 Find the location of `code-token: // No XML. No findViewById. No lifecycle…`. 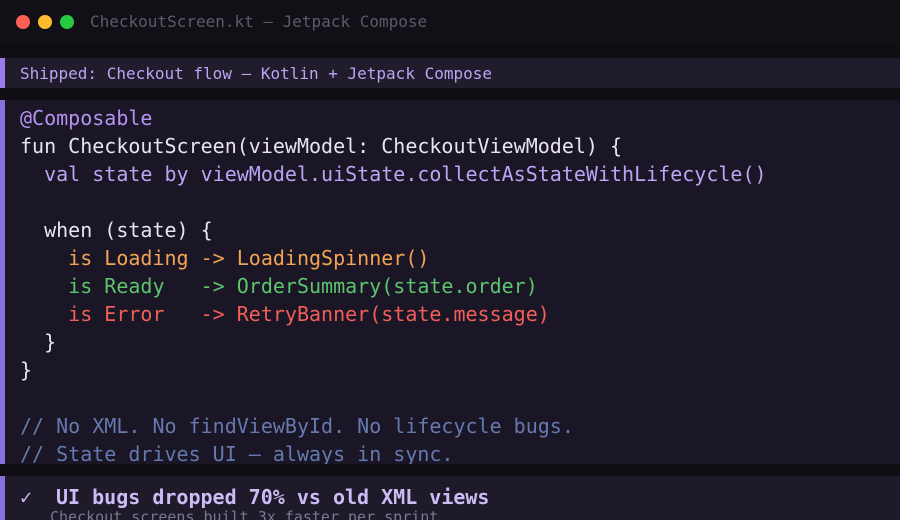

code-token: // No XML. No findViewById. No lifecycle… is located at coordinates (297, 426).